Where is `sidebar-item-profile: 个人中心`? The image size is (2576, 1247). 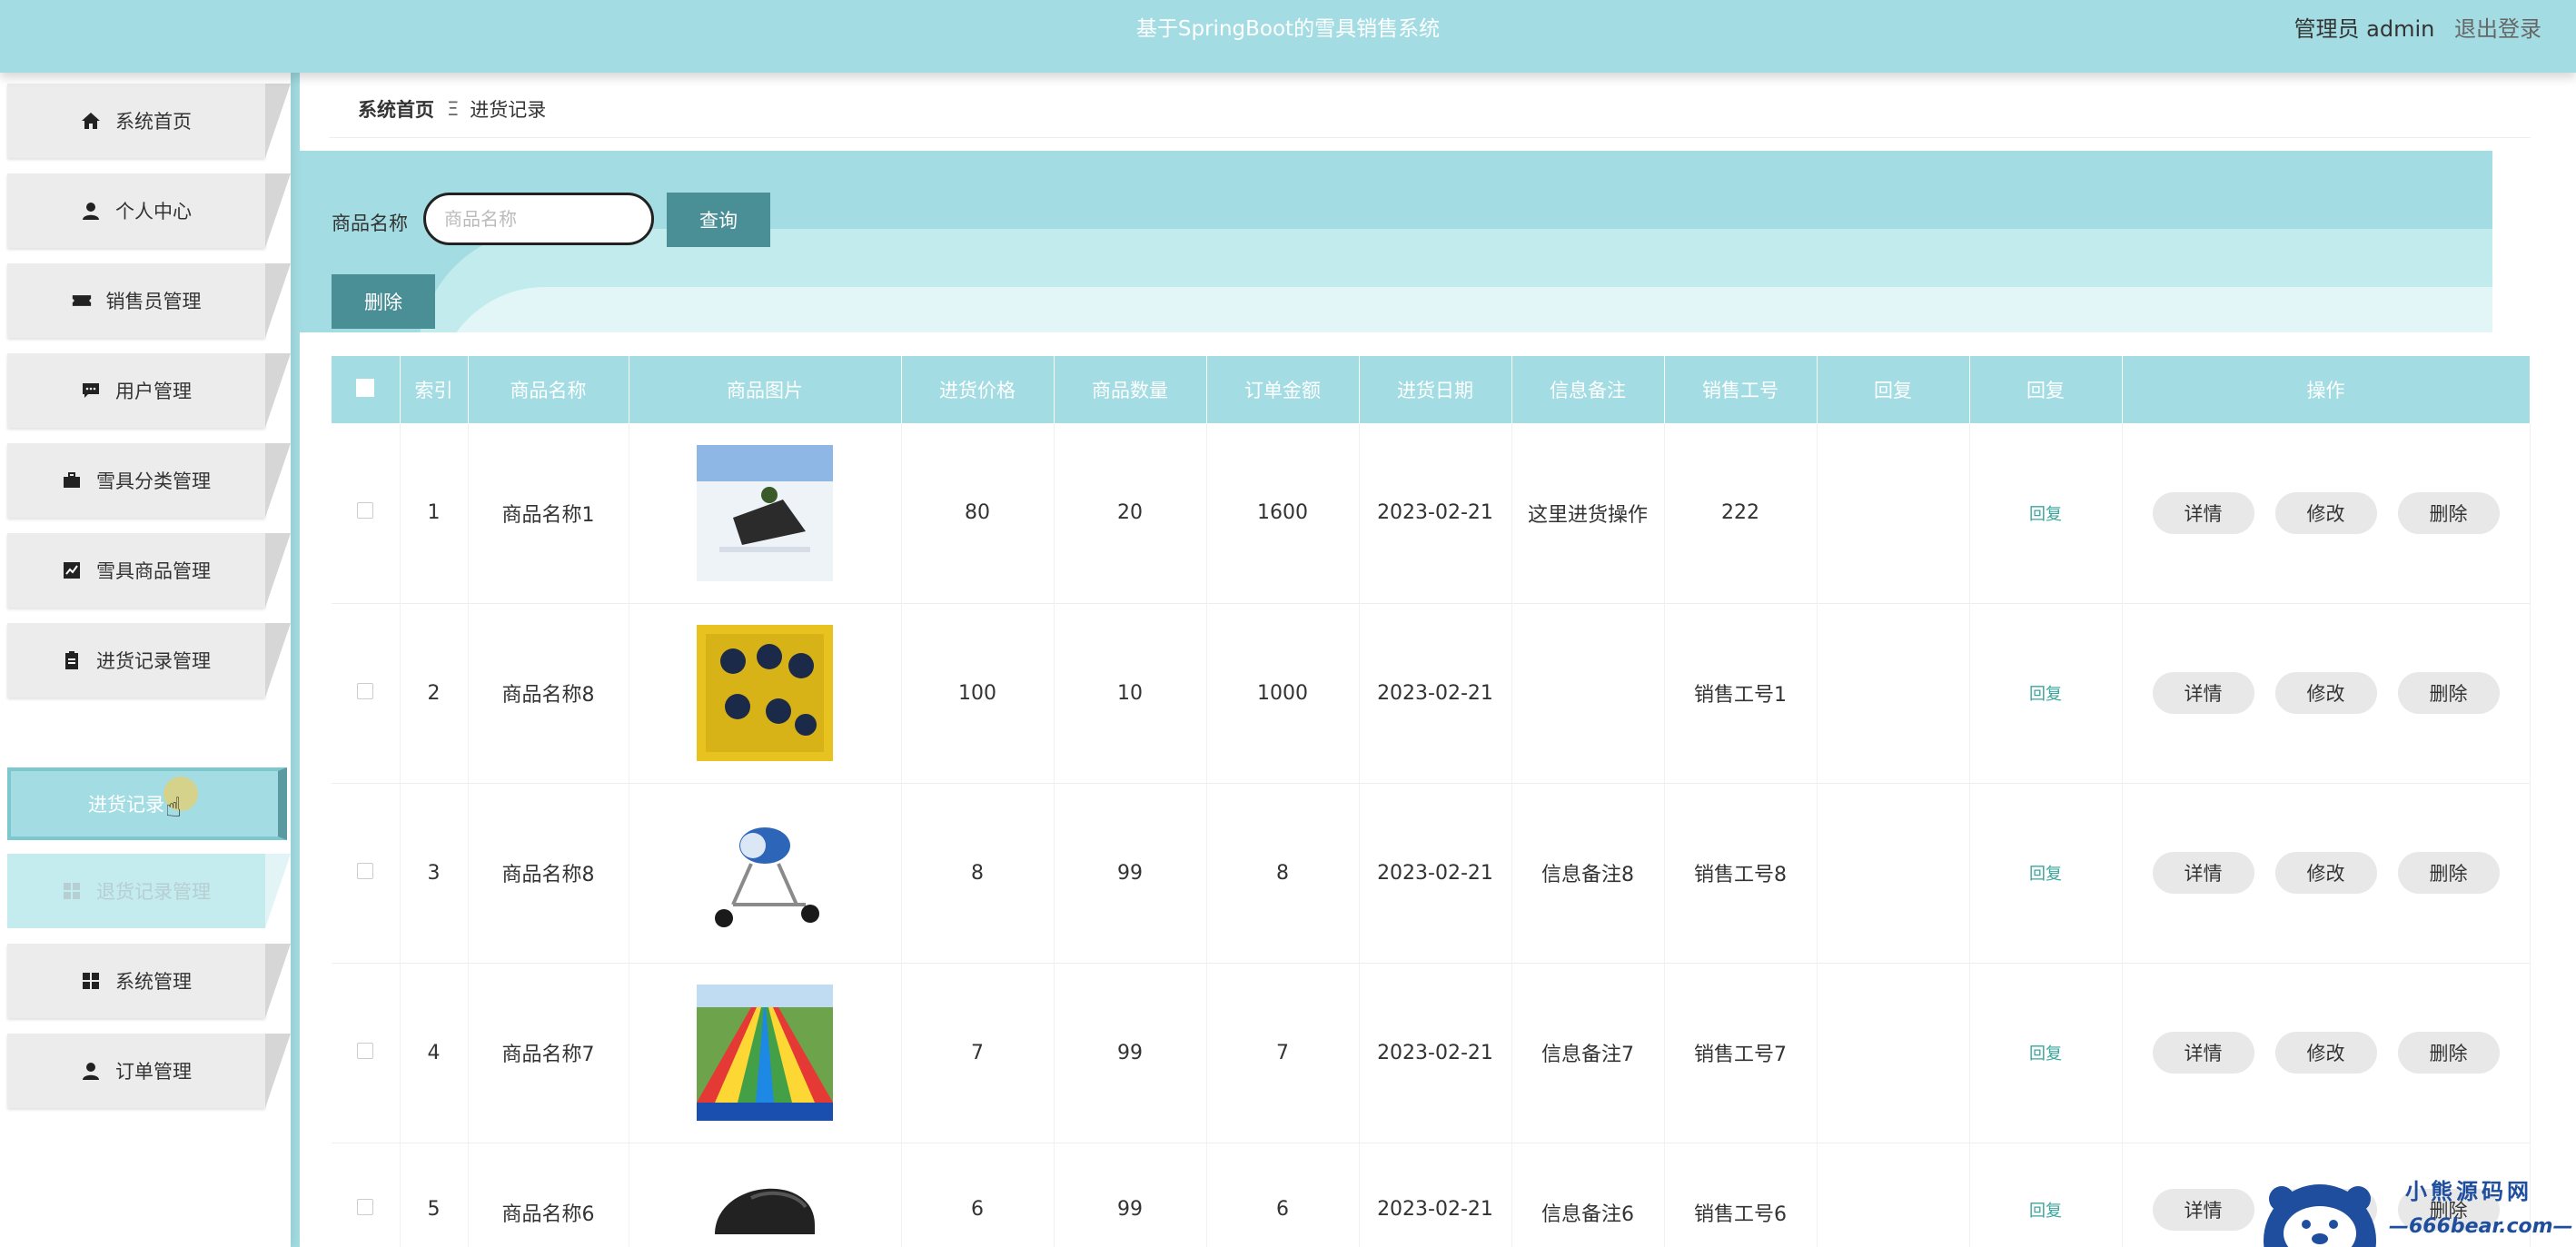
sidebar-item-profile: 个人中心 is located at coordinates (149, 210).